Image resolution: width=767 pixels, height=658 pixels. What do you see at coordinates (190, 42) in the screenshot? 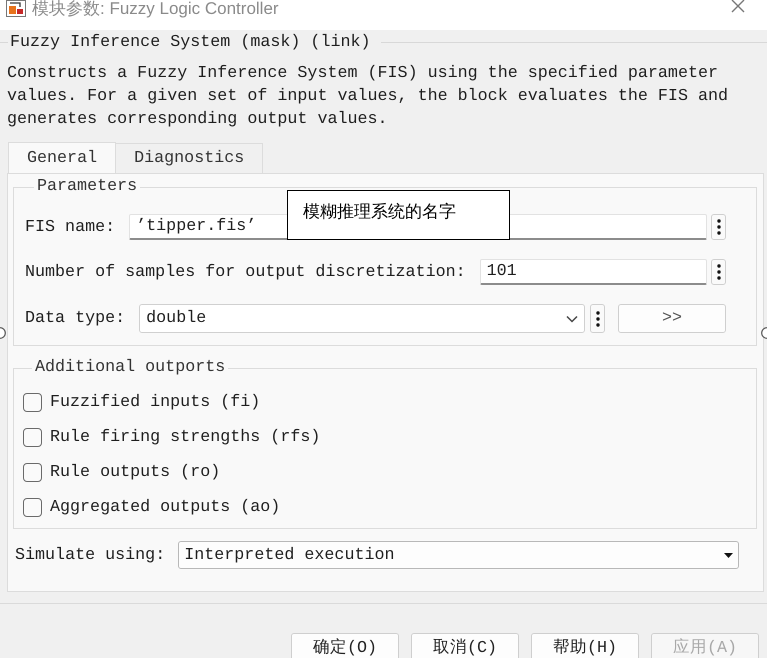
I see `mask-title: Fuzzy Inference System (mask) (link)` at bounding box center [190, 42].